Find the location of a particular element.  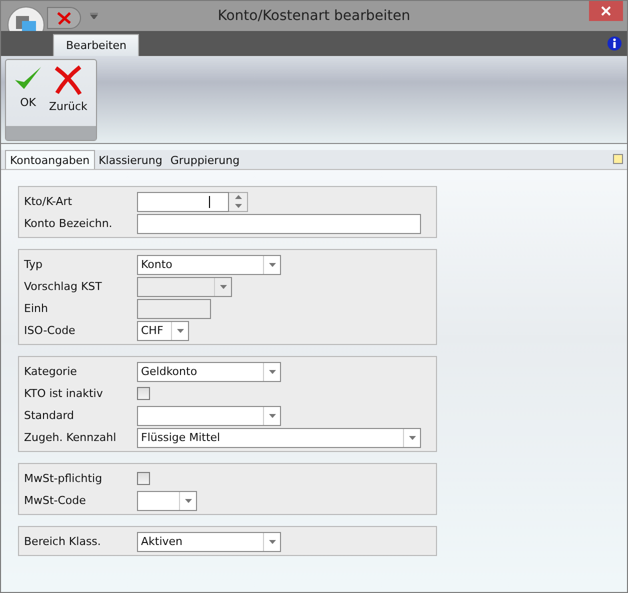

field-label: MwSt-pflichtig is located at coordinates (64, 478).